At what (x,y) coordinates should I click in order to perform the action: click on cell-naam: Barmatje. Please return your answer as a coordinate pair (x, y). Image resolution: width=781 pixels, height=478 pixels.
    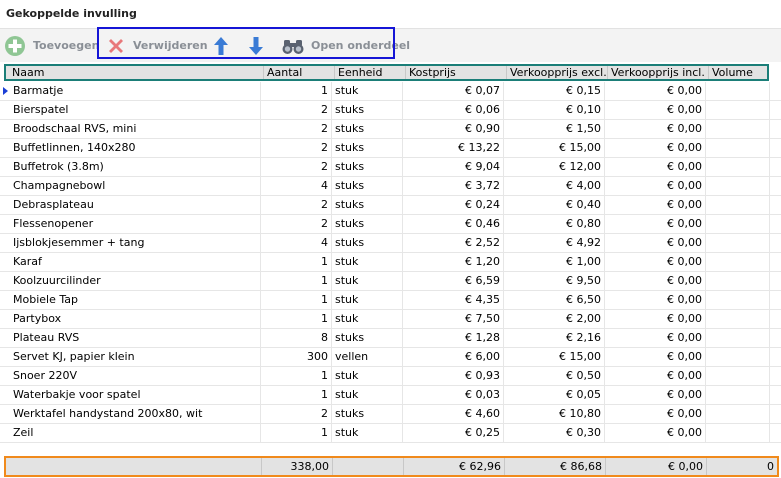
    Looking at the image, I should click on (135, 91).